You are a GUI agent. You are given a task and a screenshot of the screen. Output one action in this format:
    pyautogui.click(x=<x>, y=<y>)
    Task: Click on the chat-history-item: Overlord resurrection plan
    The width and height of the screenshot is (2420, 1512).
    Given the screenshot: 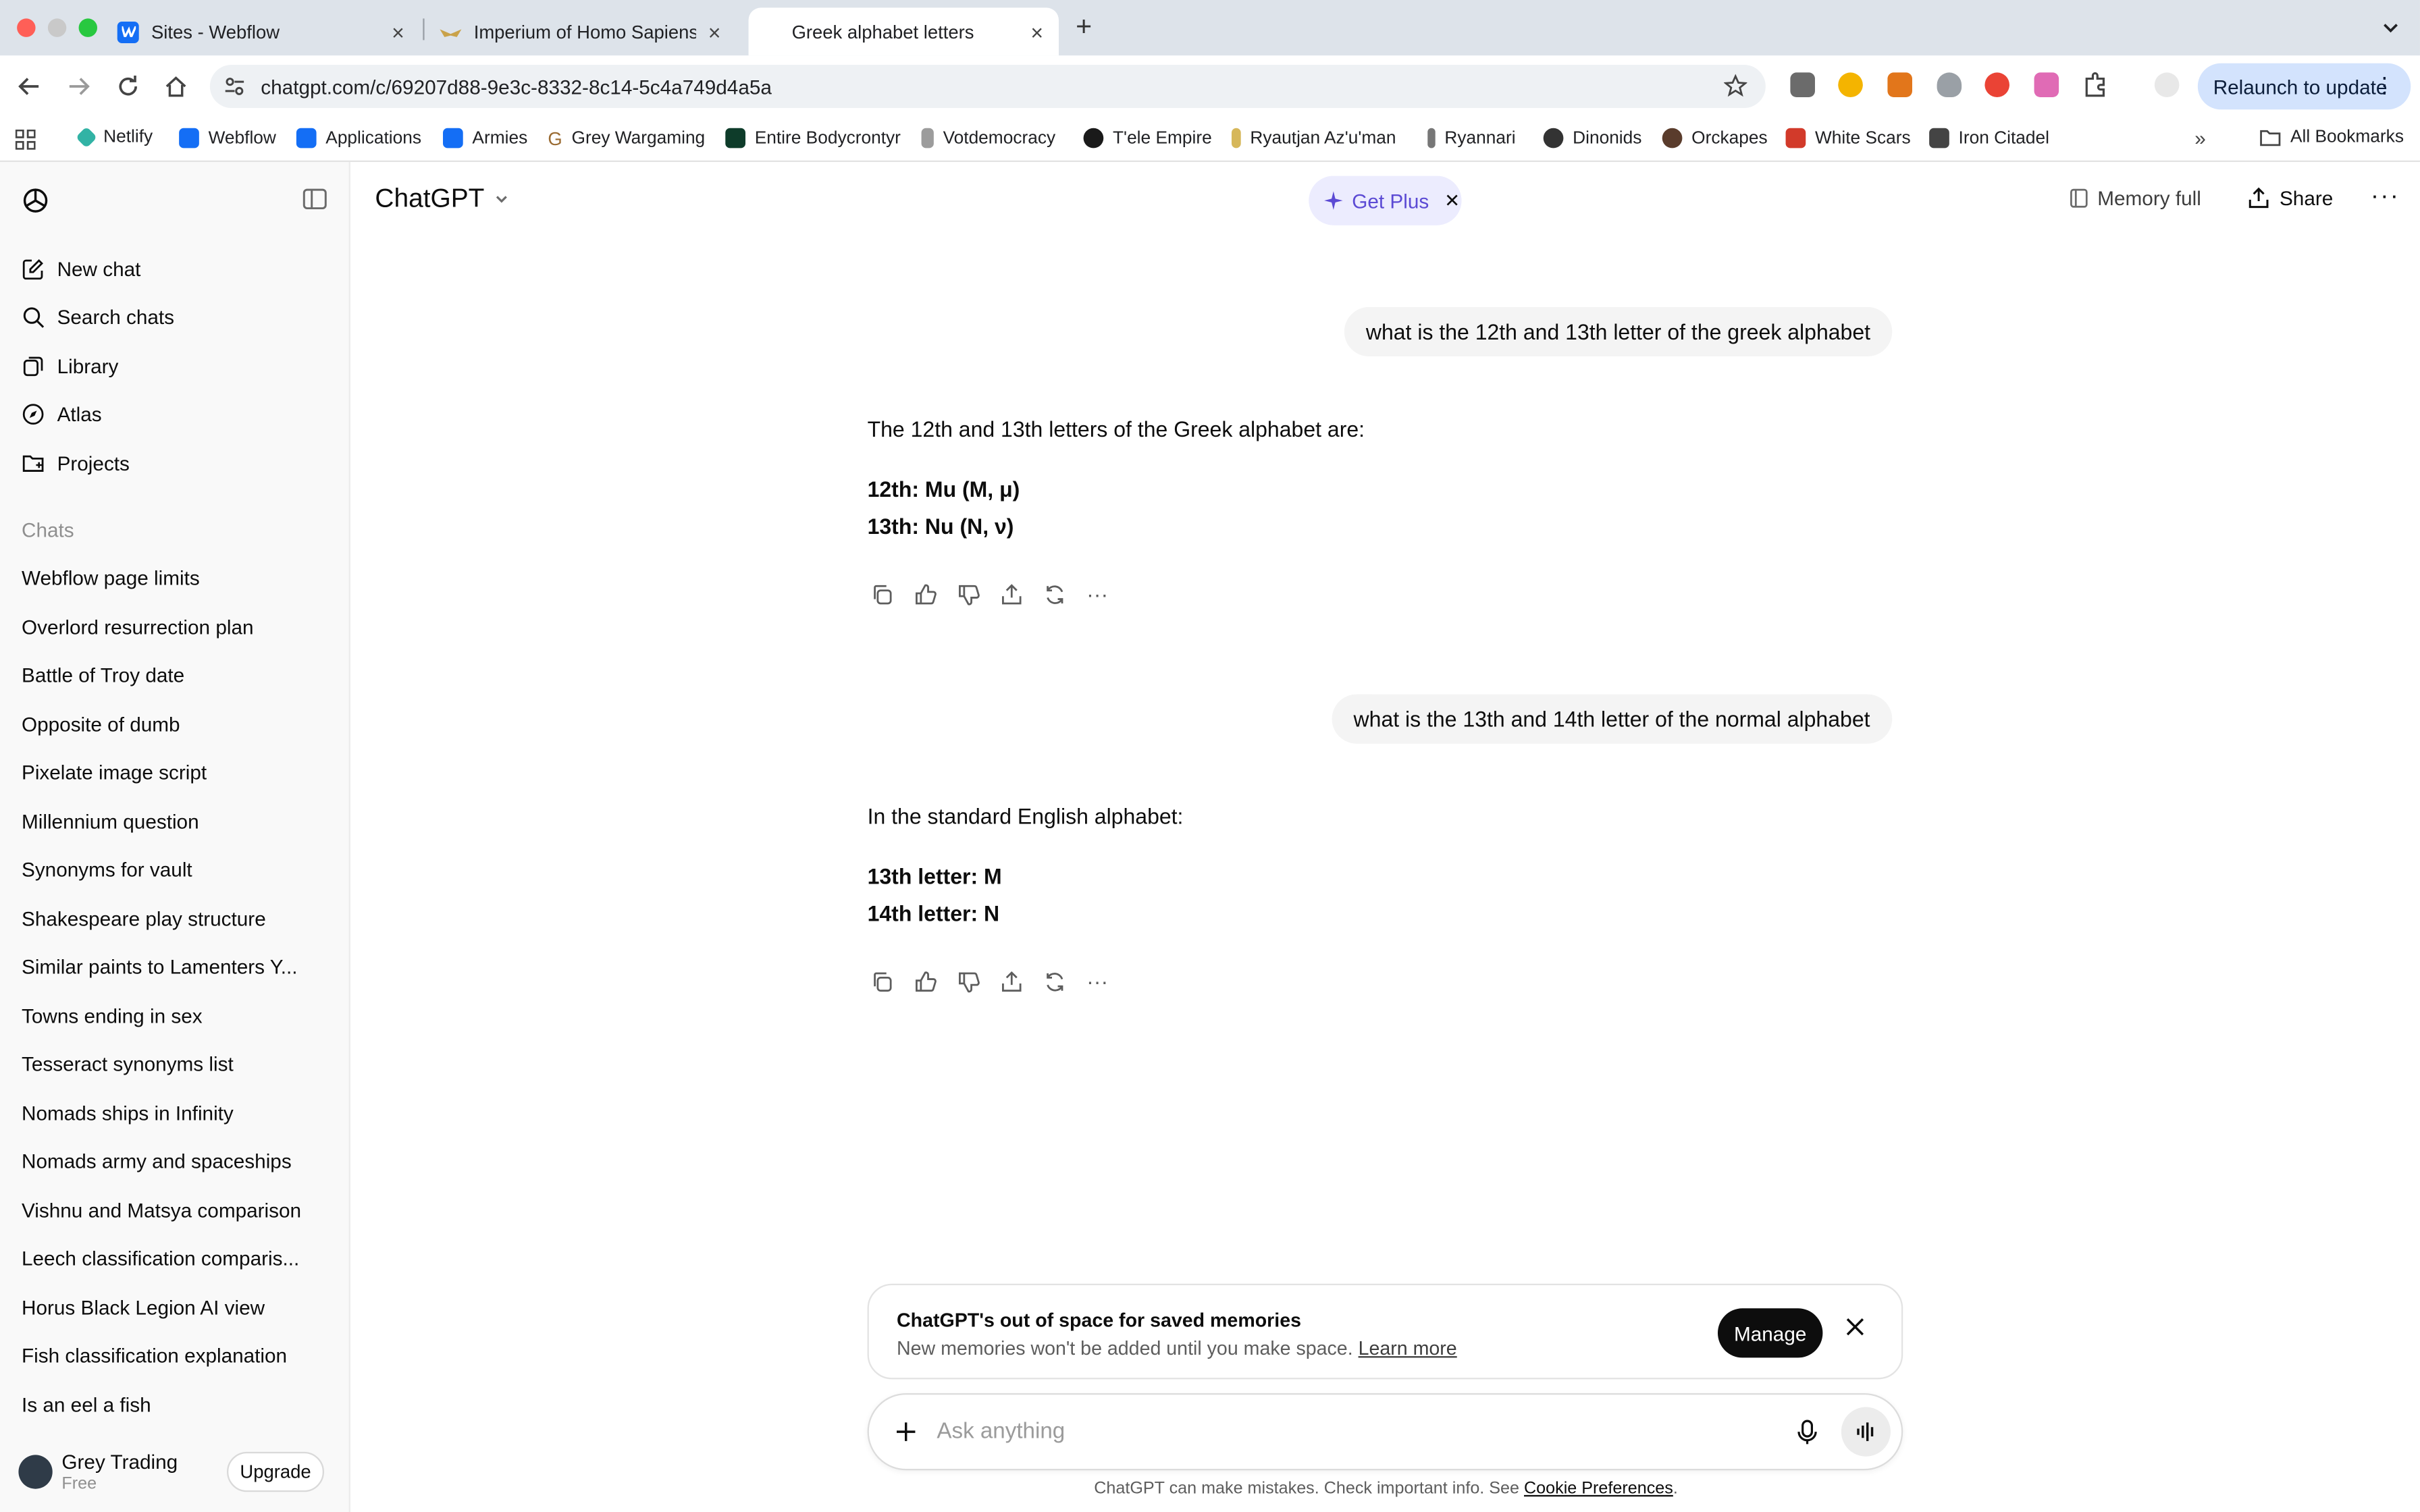 What is the action you would take?
    pyautogui.click(x=138, y=627)
    